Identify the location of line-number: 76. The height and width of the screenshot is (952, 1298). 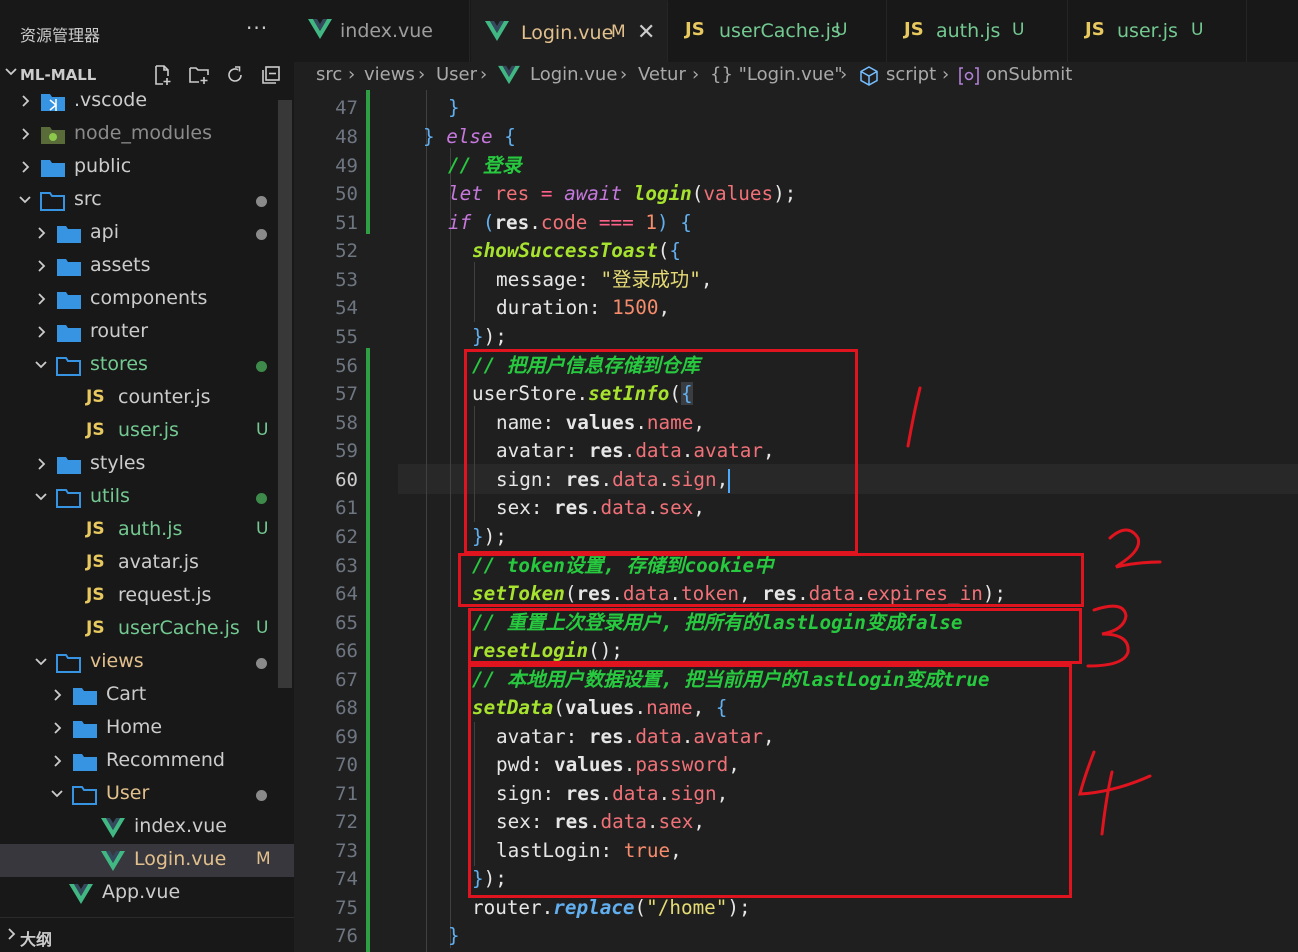
(346, 936).